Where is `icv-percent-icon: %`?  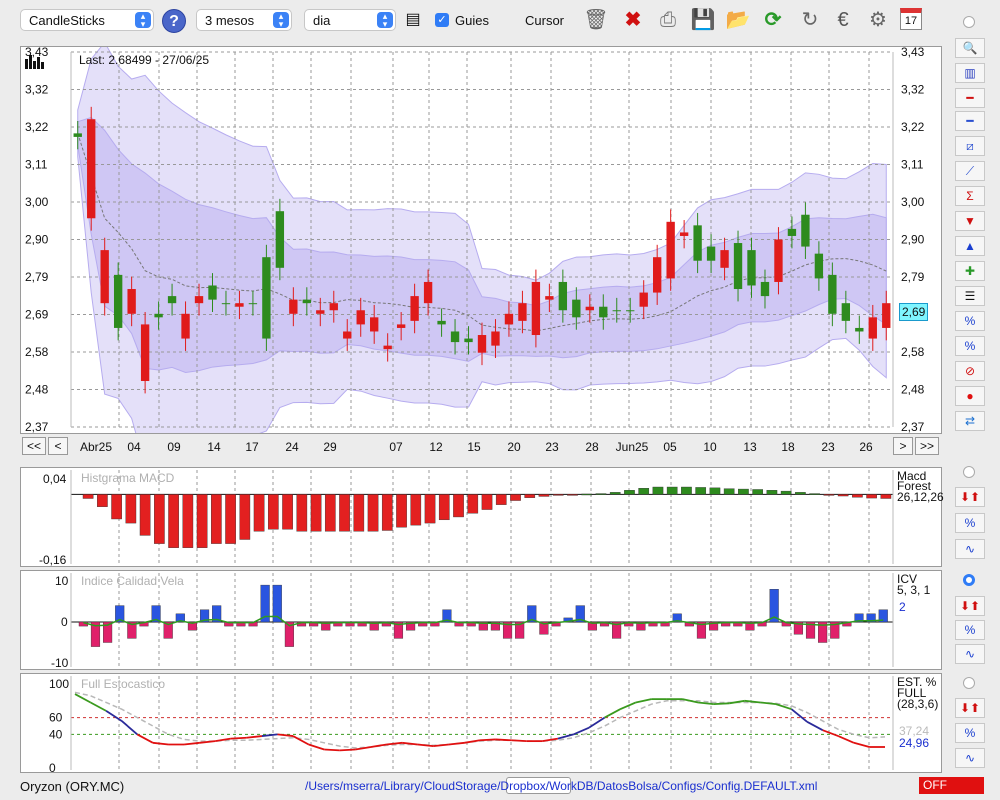
icv-percent-icon: % is located at coordinates (970, 630).